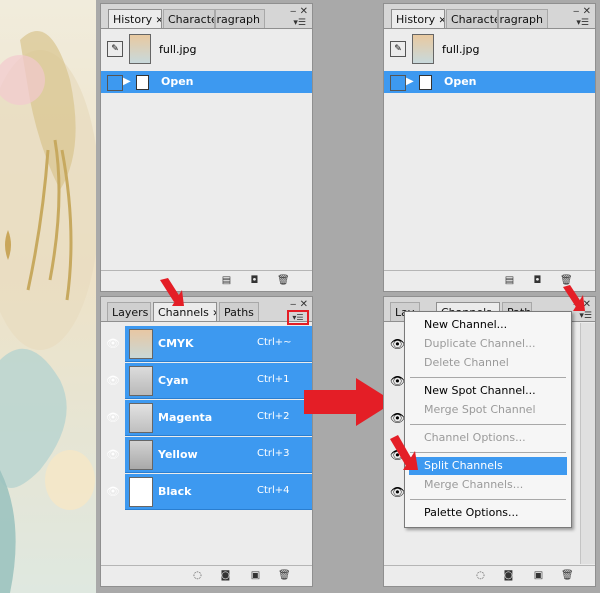 The image size is (600, 593). What do you see at coordinates (239, 311) in the screenshot?
I see `tab-paths: Paths` at bounding box center [239, 311].